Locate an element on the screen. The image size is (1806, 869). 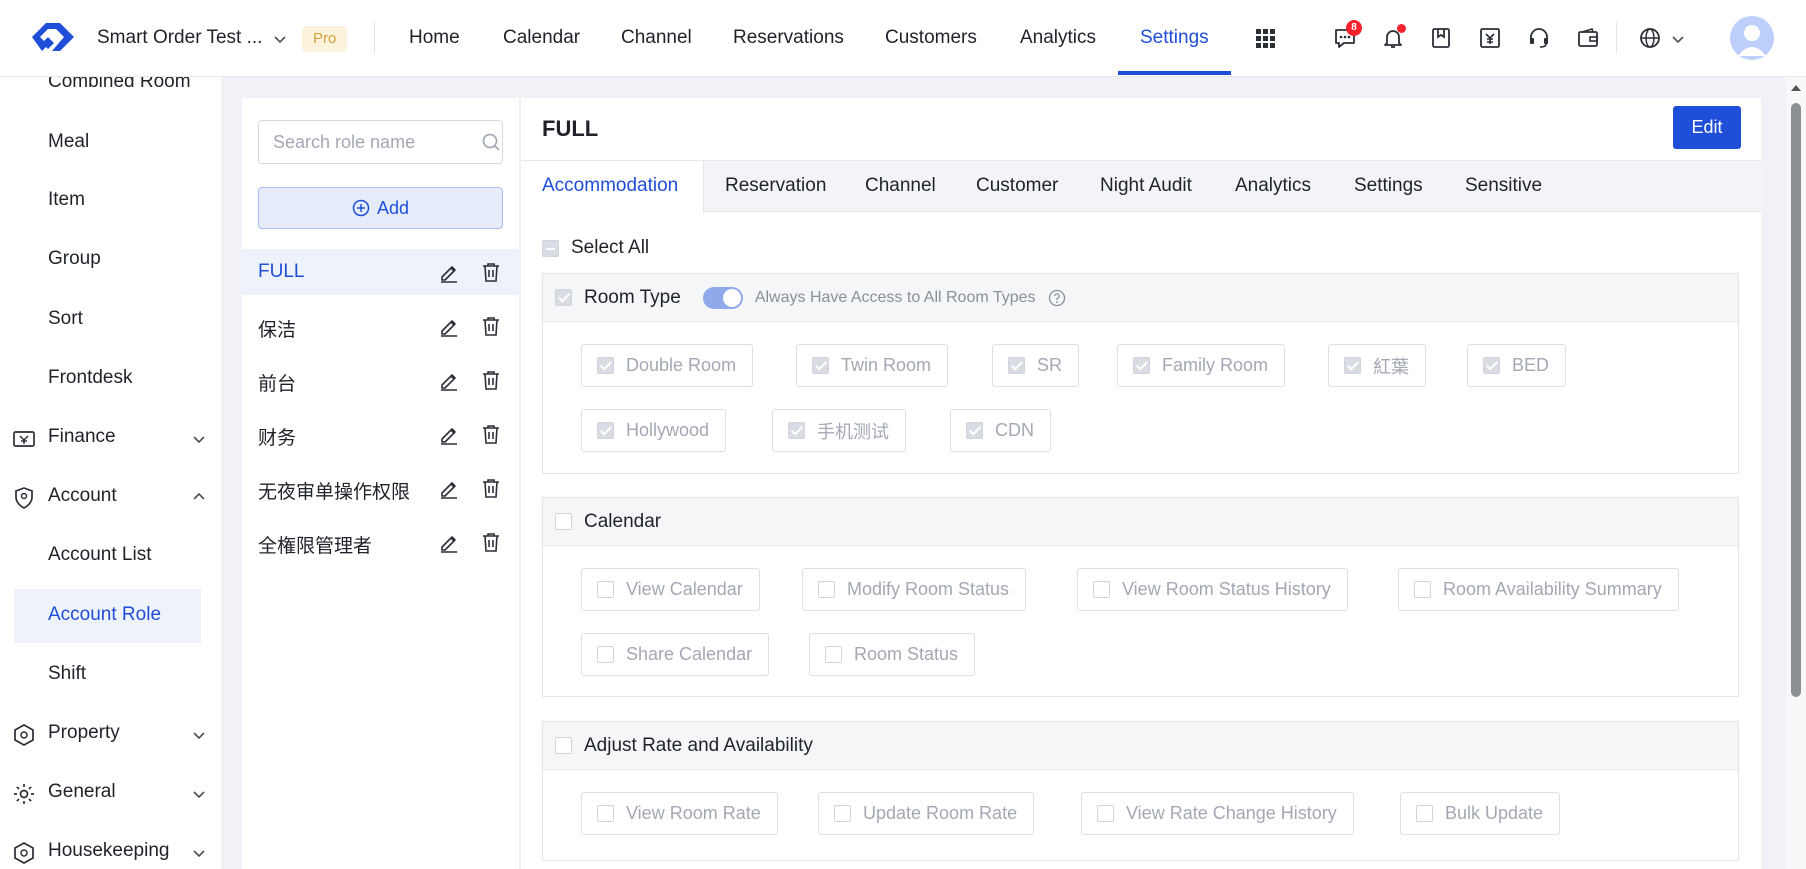
permission-chip: Room Status is located at coordinates (892, 654).